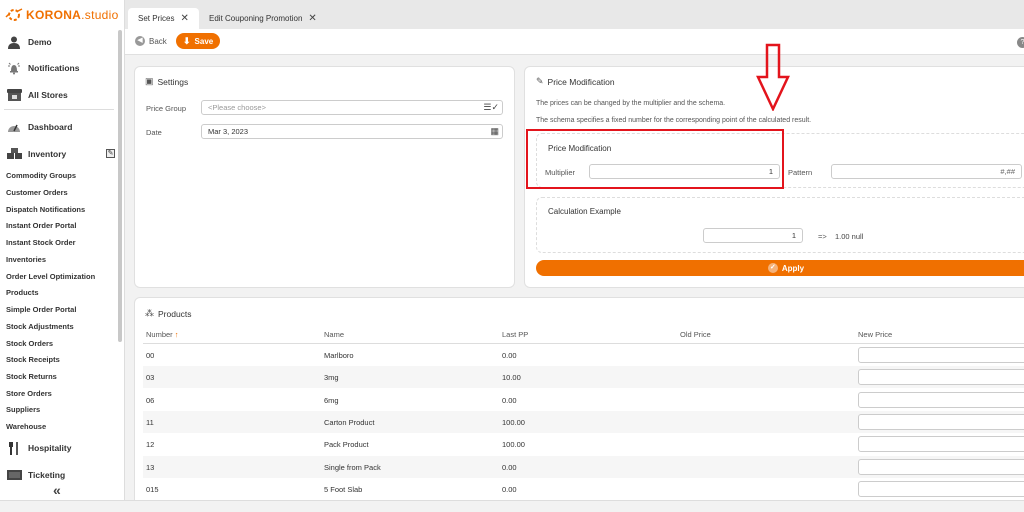 The width and height of the screenshot is (1024, 512). I want to click on tab-bar: Set Prices ✕ Edit Couponing Promotion ✕, so click(574, 14).